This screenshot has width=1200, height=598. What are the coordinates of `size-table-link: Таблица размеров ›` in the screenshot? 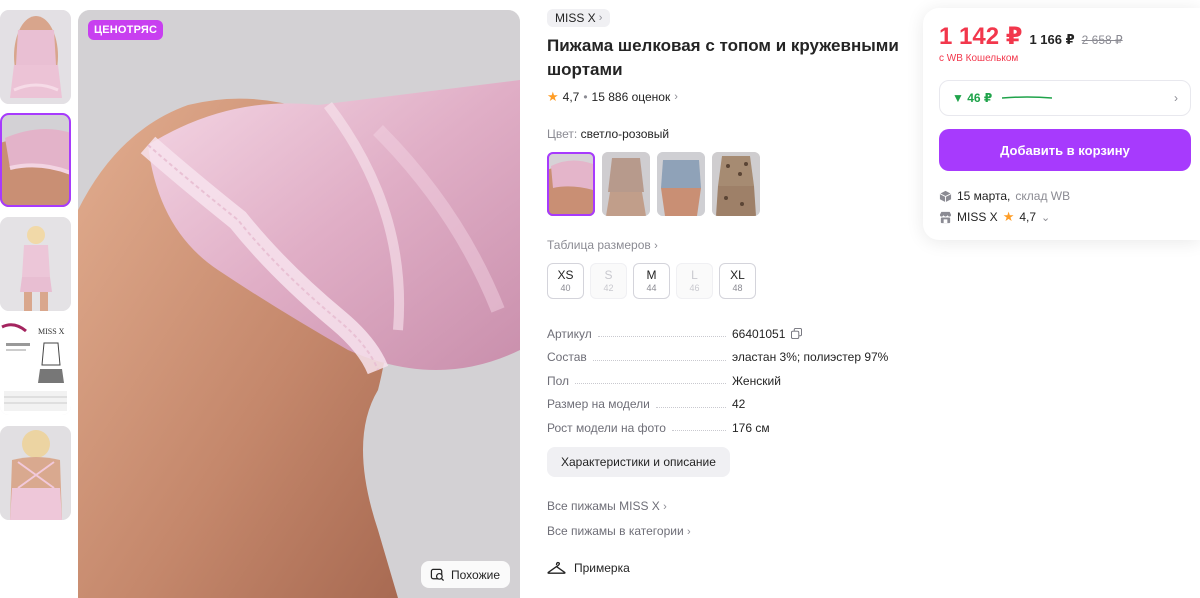 It's located at (602, 245).